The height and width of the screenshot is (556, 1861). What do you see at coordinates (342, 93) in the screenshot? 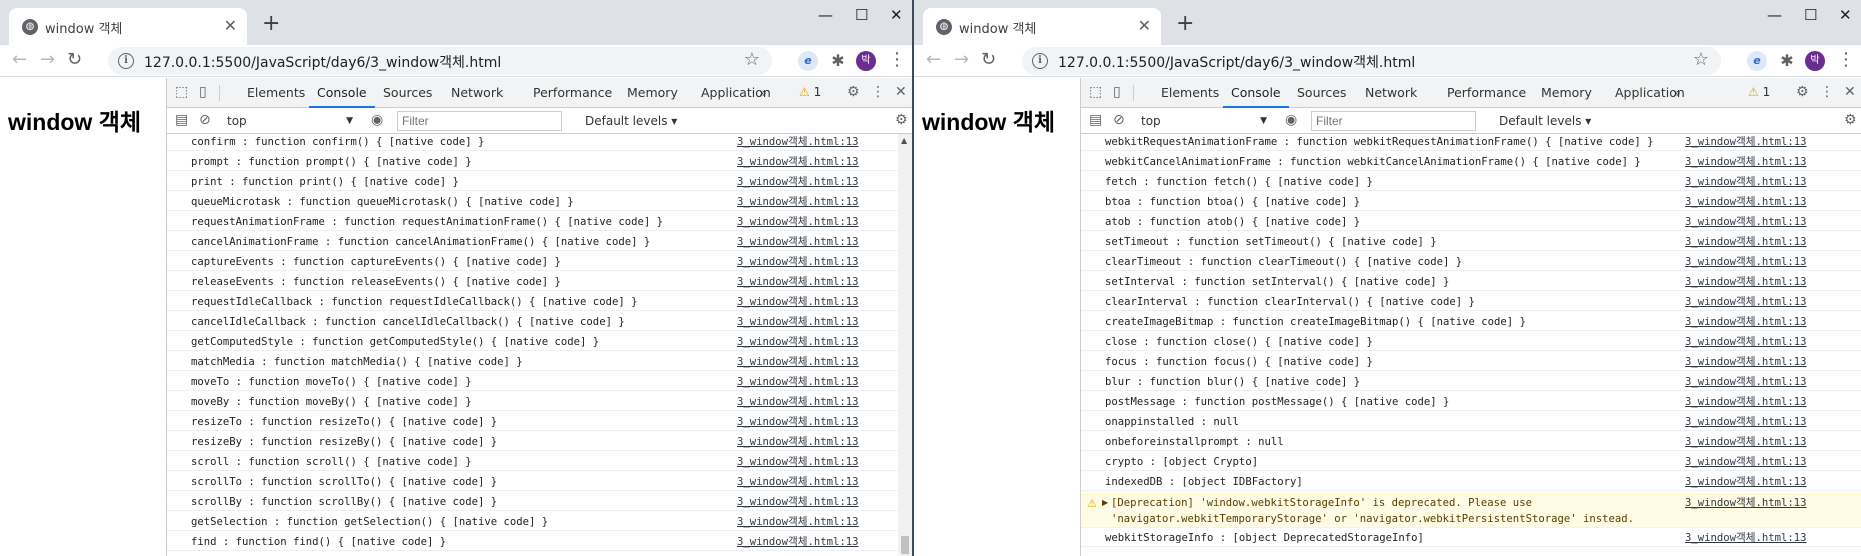
I see `tab-console: Console` at bounding box center [342, 93].